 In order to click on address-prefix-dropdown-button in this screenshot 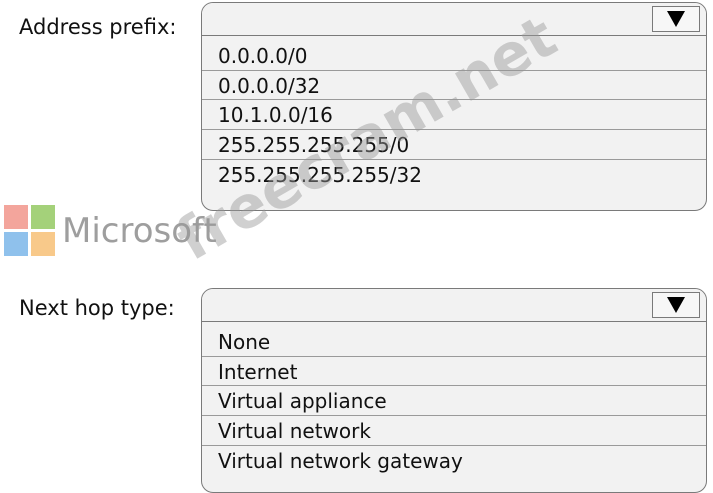, I will do `click(676, 19)`.